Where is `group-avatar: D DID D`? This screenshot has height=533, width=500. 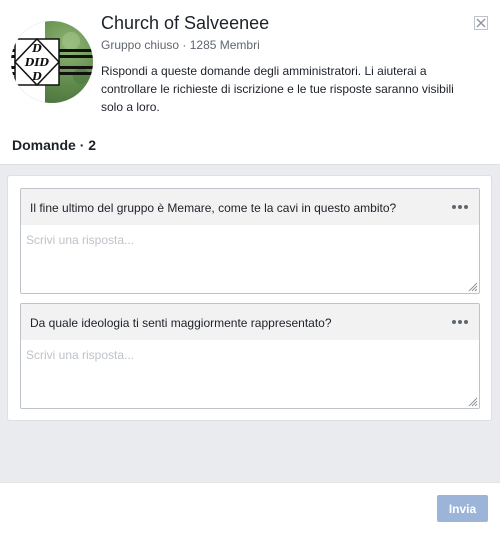 group-avatar: D DID D is located at coordinates (52, 62).